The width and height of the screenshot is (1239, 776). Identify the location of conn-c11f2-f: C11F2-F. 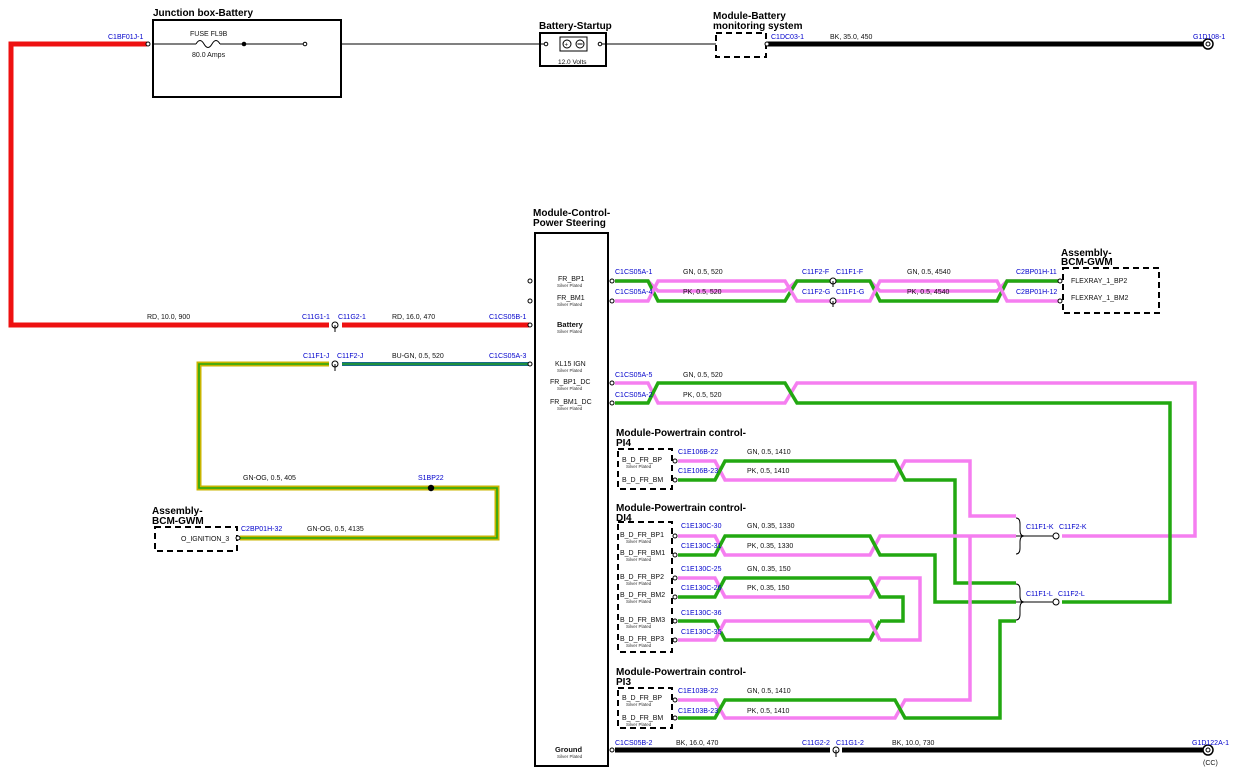
(815, 272).